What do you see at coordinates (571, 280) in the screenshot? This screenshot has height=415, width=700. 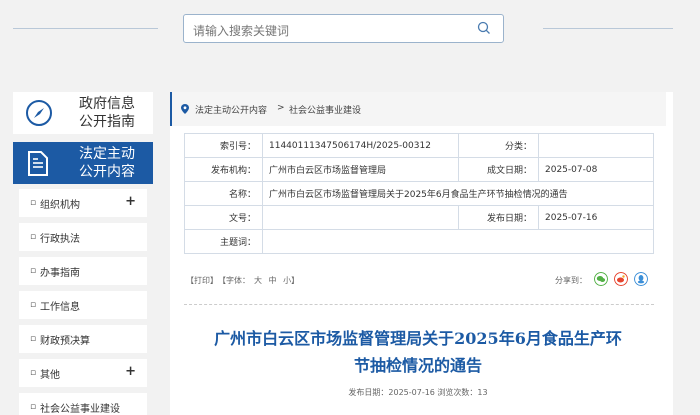 I see `share-label: 分享到：` at bounding box center [571, 280].